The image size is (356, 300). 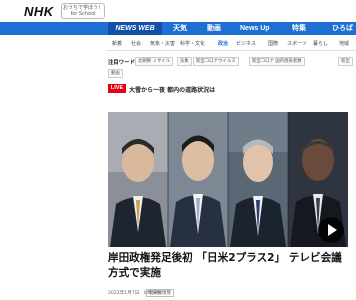 I want to click on keyword-chip: 北朝鮮 ミサイル, so click(x=154, y=61).